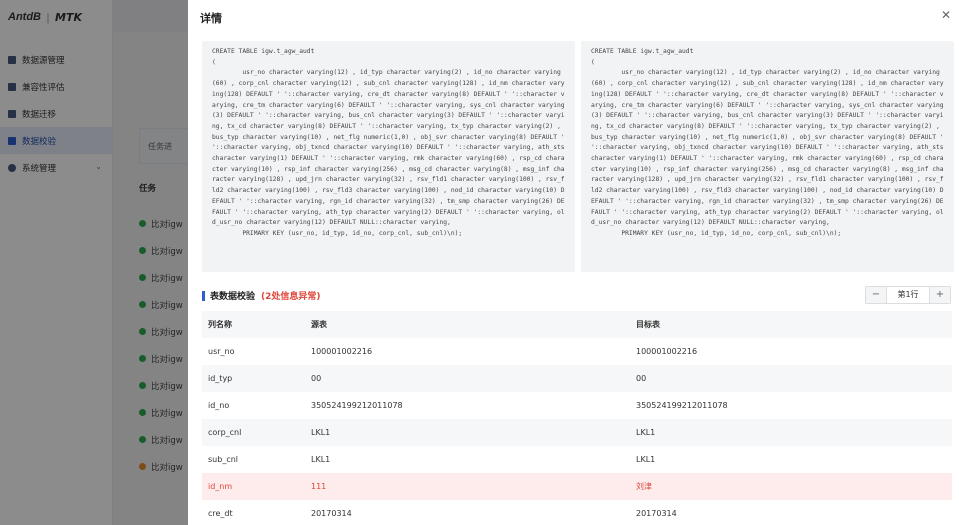 Image resolution: width=959 pixels, height=525 pixels. I want to click on table-row: corp_cnl LKL1 LKL1, so click(577, 432).